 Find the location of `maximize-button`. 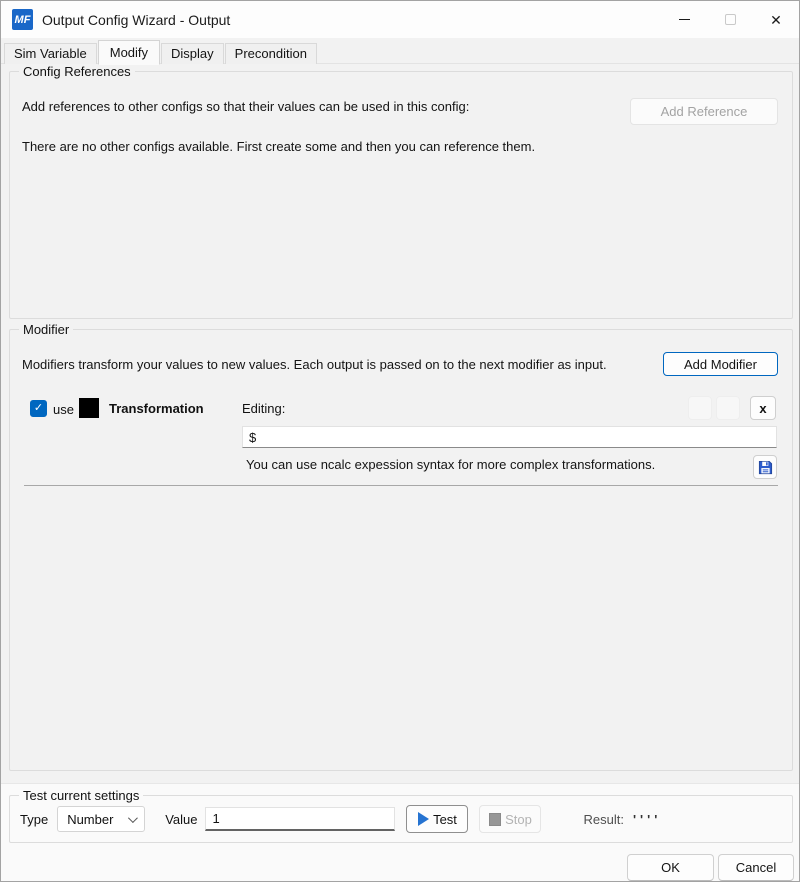

maximize-button is located at coordinates (730, 19).